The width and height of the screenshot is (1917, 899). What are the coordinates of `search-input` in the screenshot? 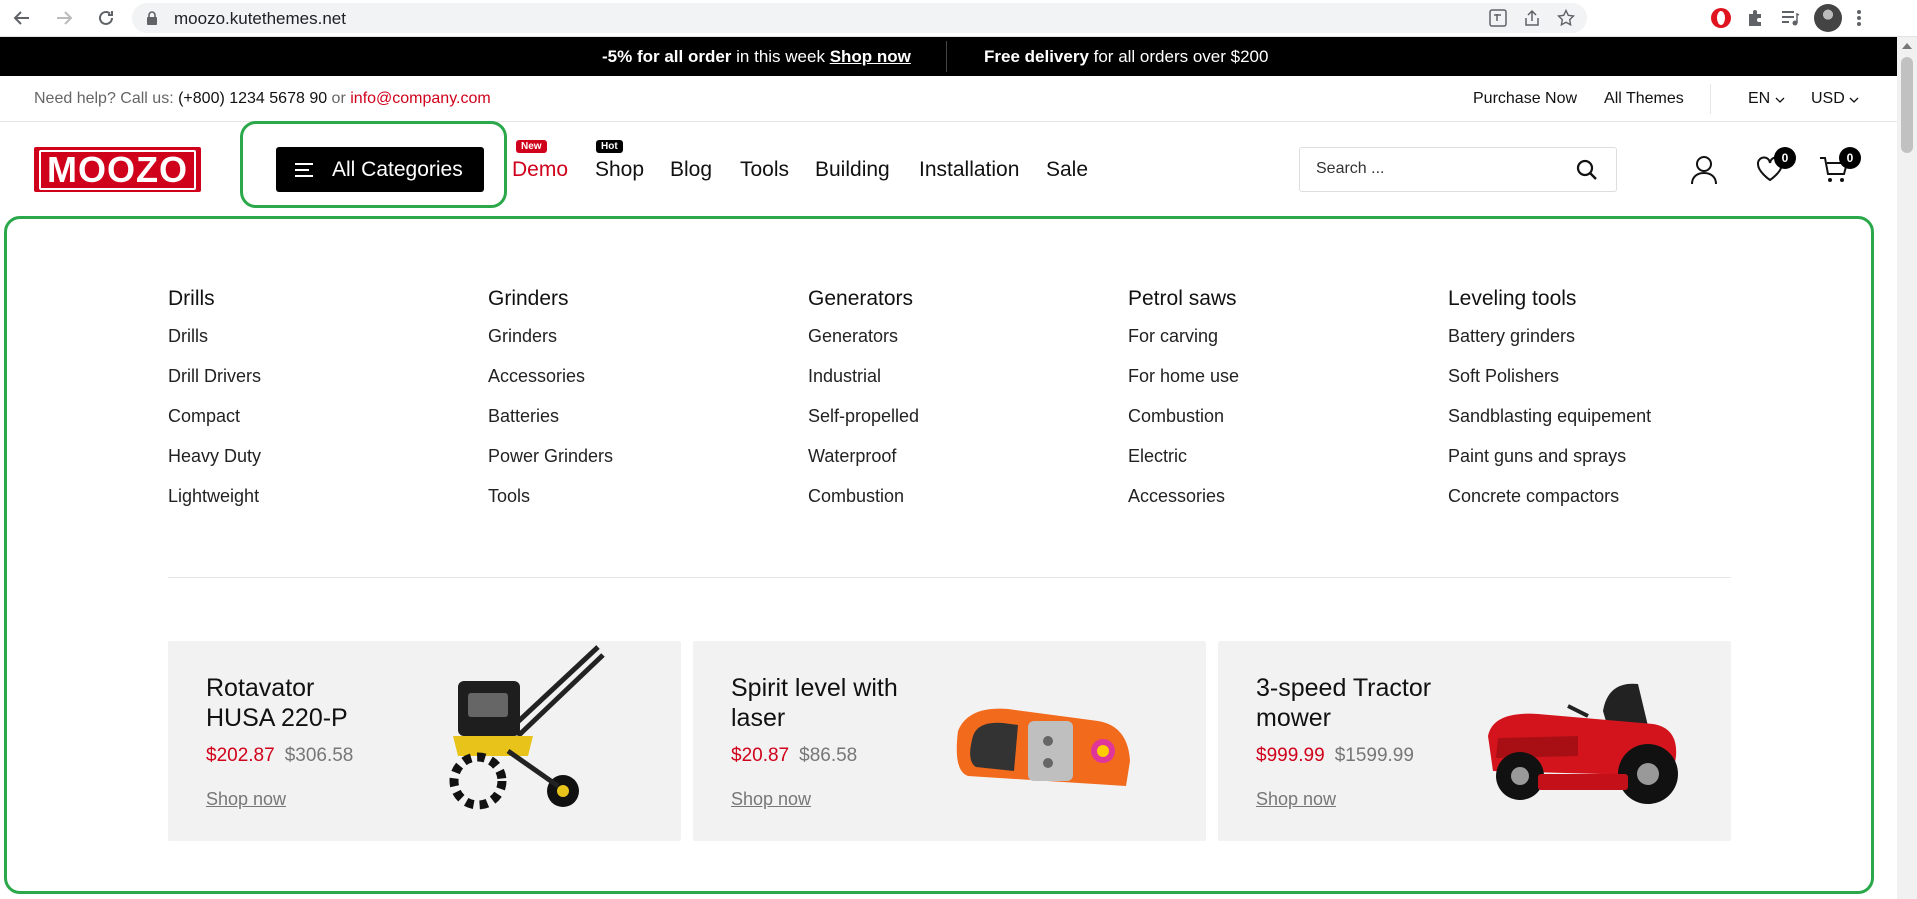 It's located at (1441, 169).